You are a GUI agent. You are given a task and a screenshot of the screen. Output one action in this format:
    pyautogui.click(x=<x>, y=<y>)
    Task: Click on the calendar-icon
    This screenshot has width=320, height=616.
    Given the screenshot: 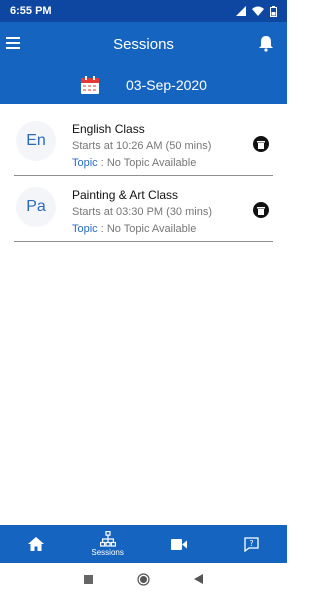 What is the action you would take?
    pyautogui.click(x=90, y=85)
    